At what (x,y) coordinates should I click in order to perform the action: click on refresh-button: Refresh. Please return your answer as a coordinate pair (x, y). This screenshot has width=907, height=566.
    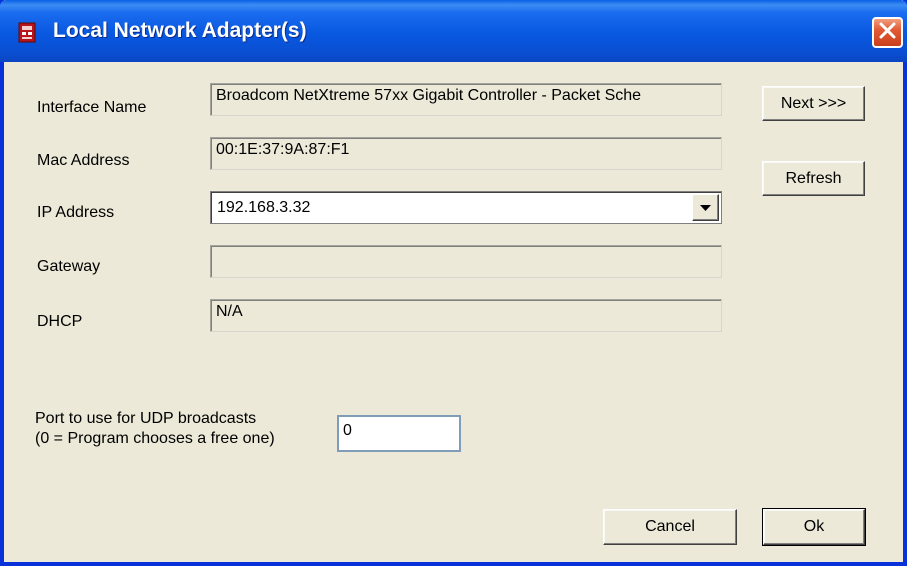
    Looking at the image, I should click on (813, 178).